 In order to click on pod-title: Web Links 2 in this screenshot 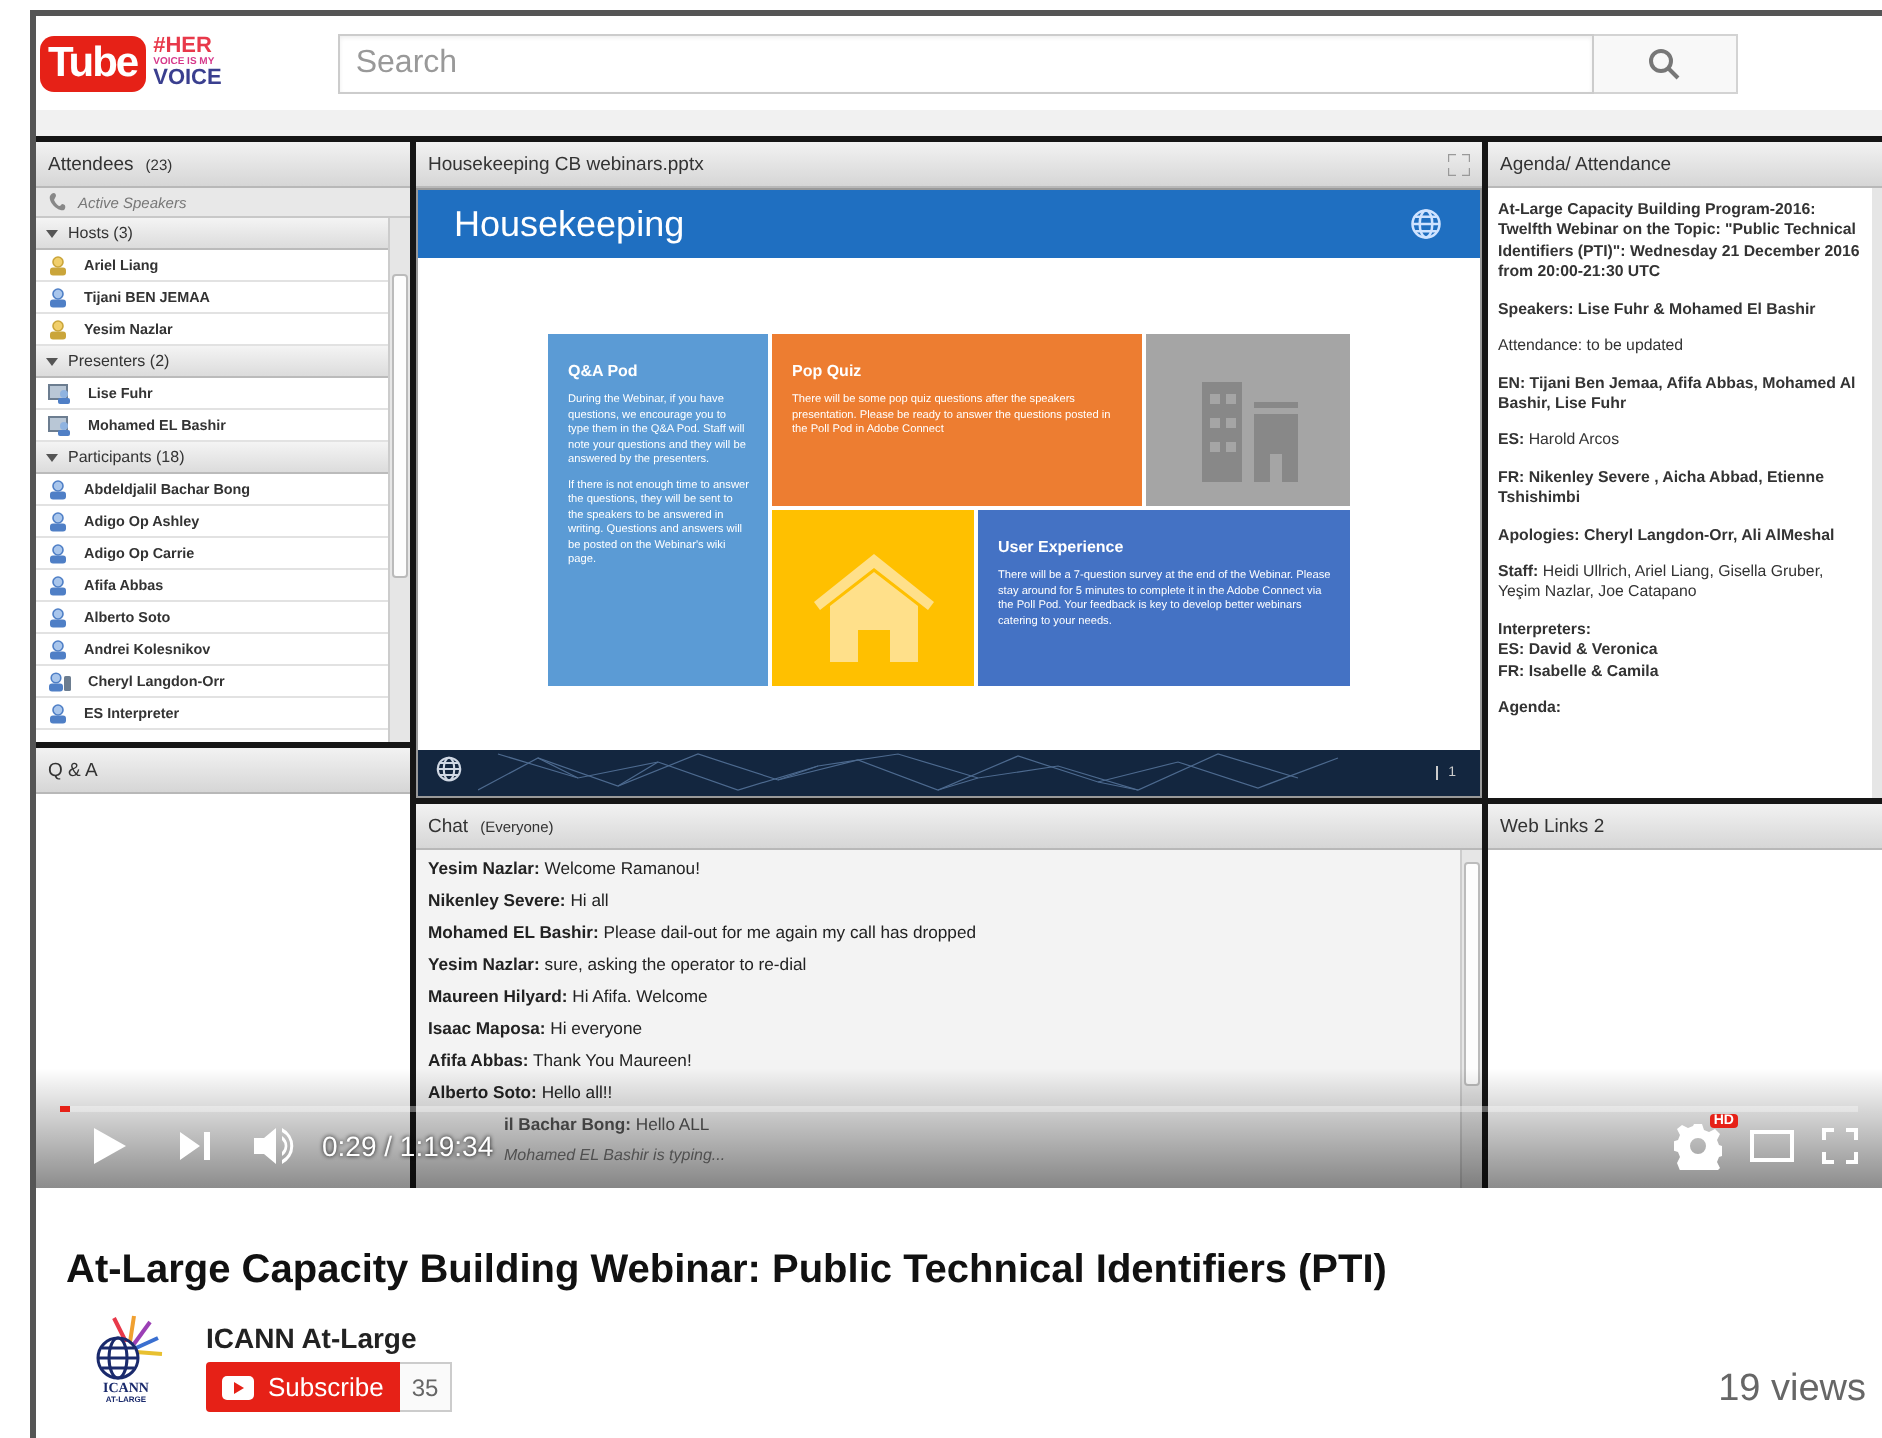, I will do `click(1552, 826)`.